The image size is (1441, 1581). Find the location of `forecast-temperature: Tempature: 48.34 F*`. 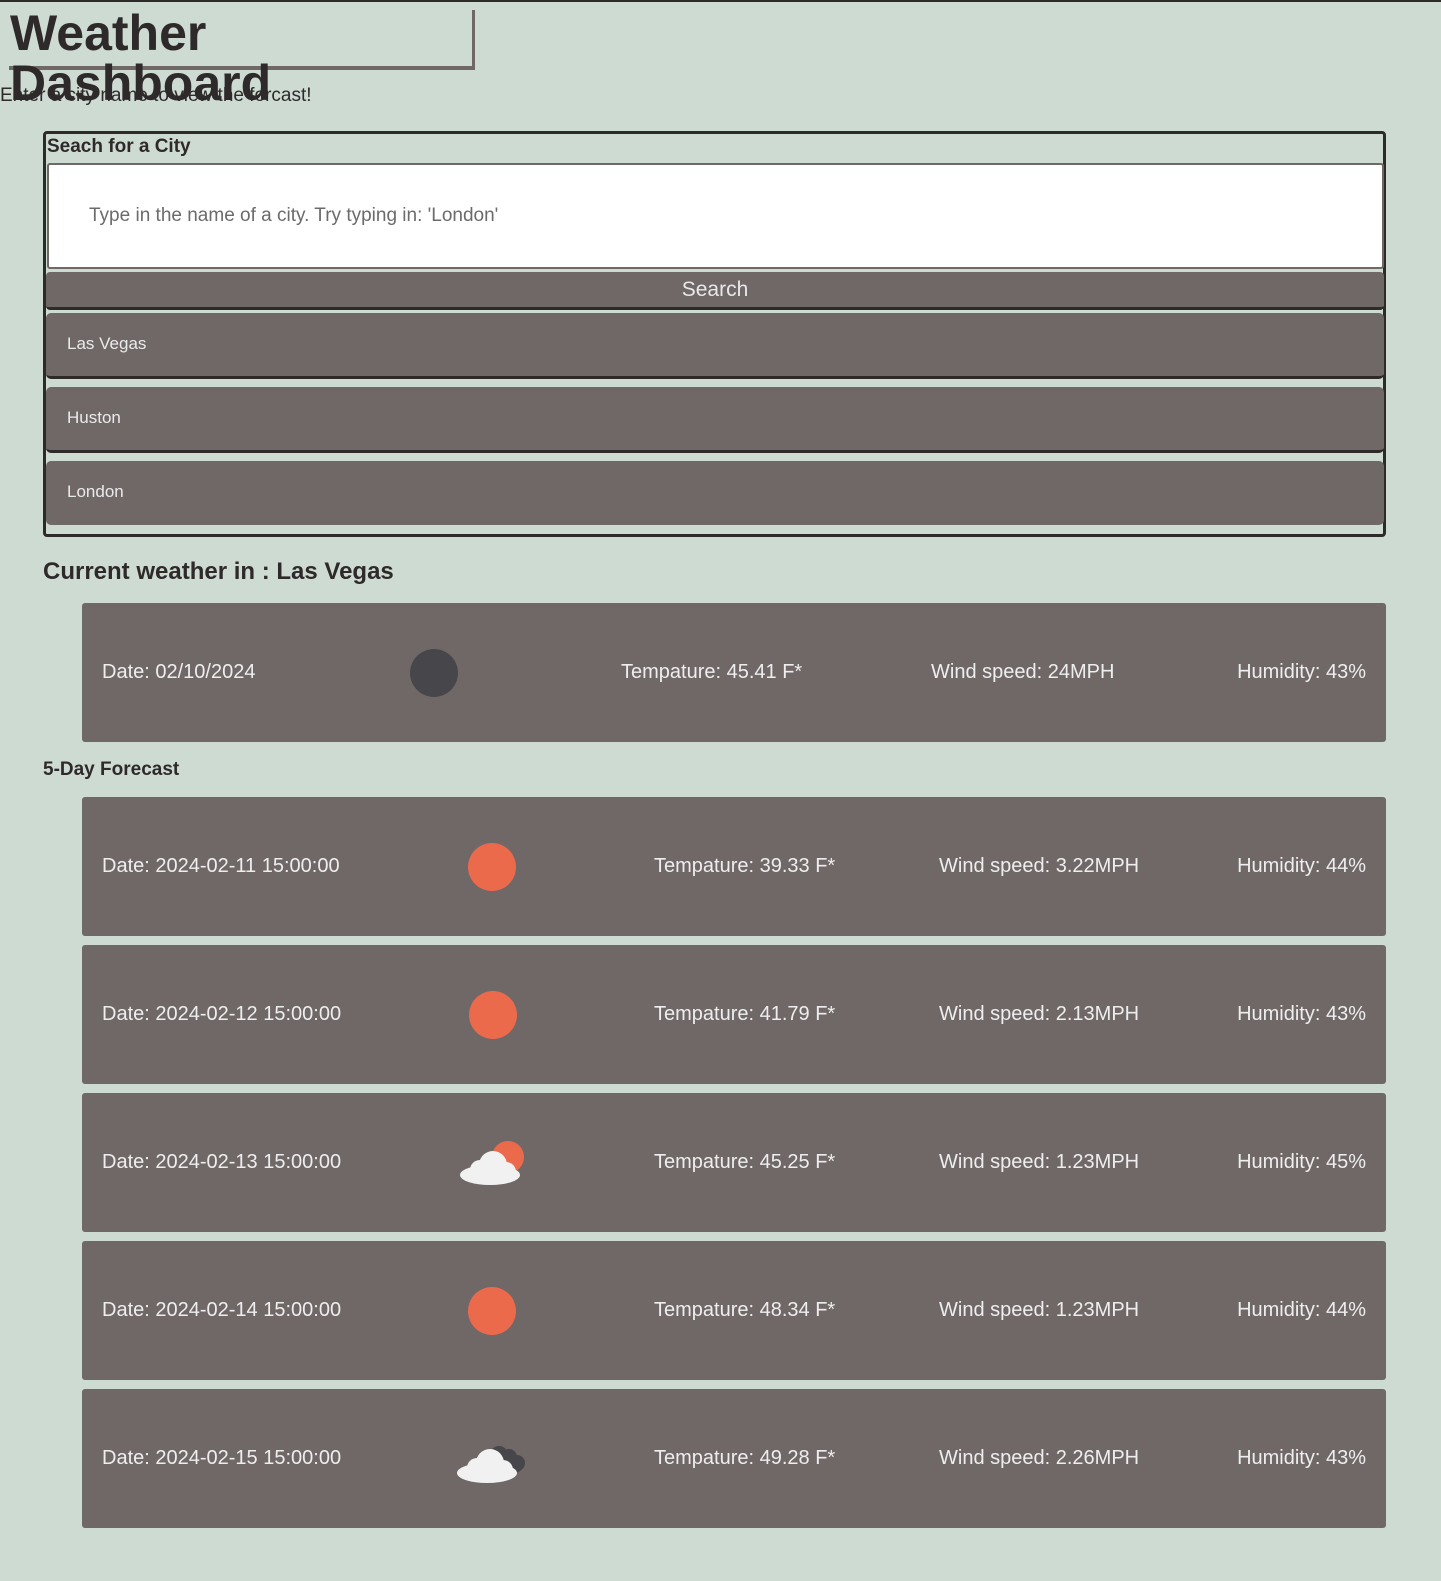

forecast-temperature: Tempature: 48.34 F* is located at coordinates (745, 1310).